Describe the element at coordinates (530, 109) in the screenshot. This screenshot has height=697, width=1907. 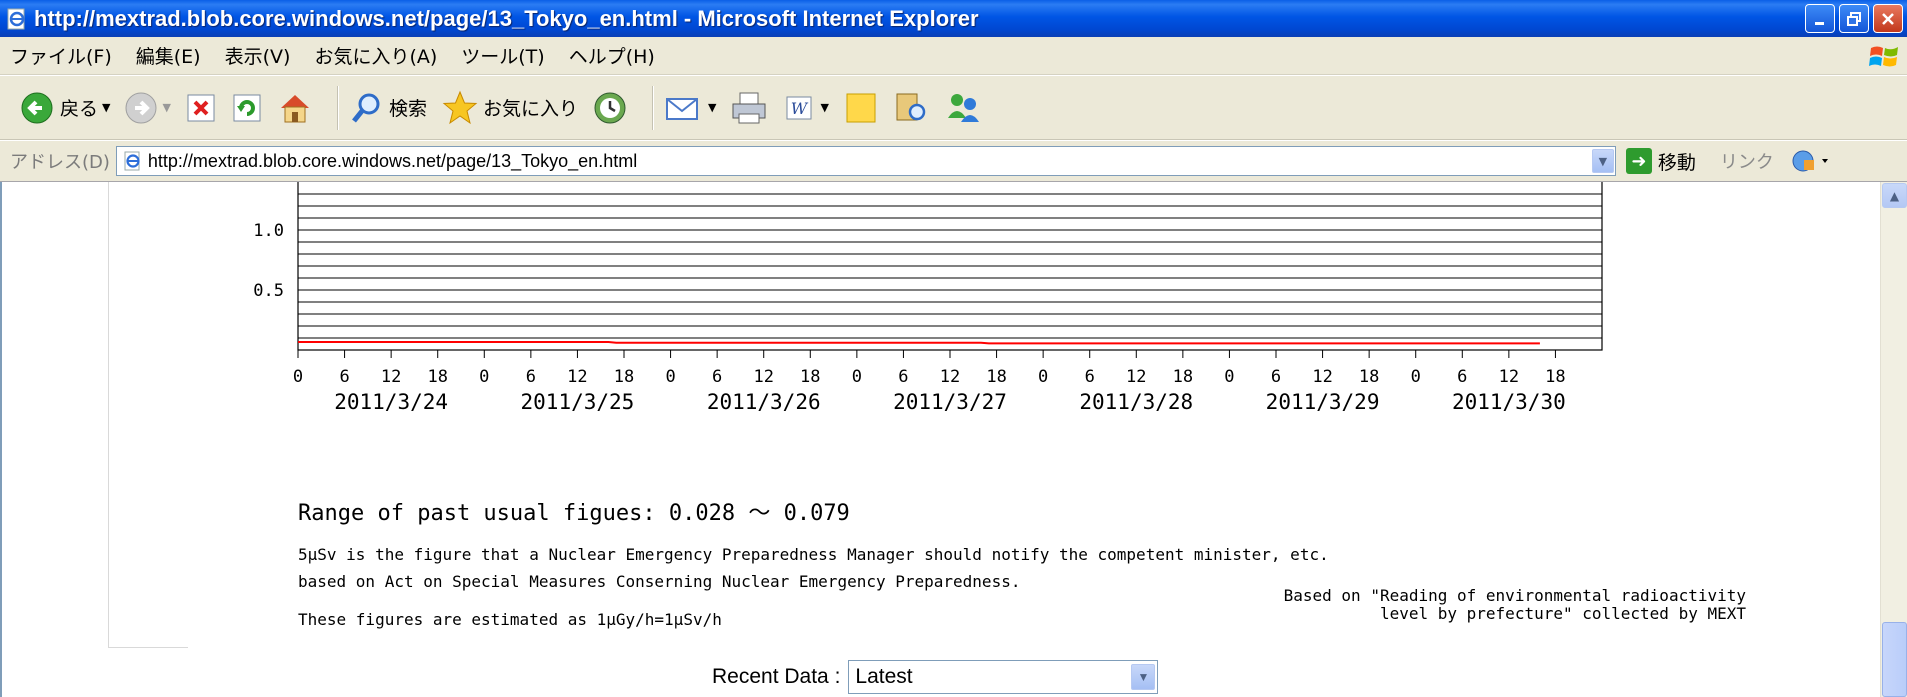
I see `favorites-label: お気に入り` at that location.